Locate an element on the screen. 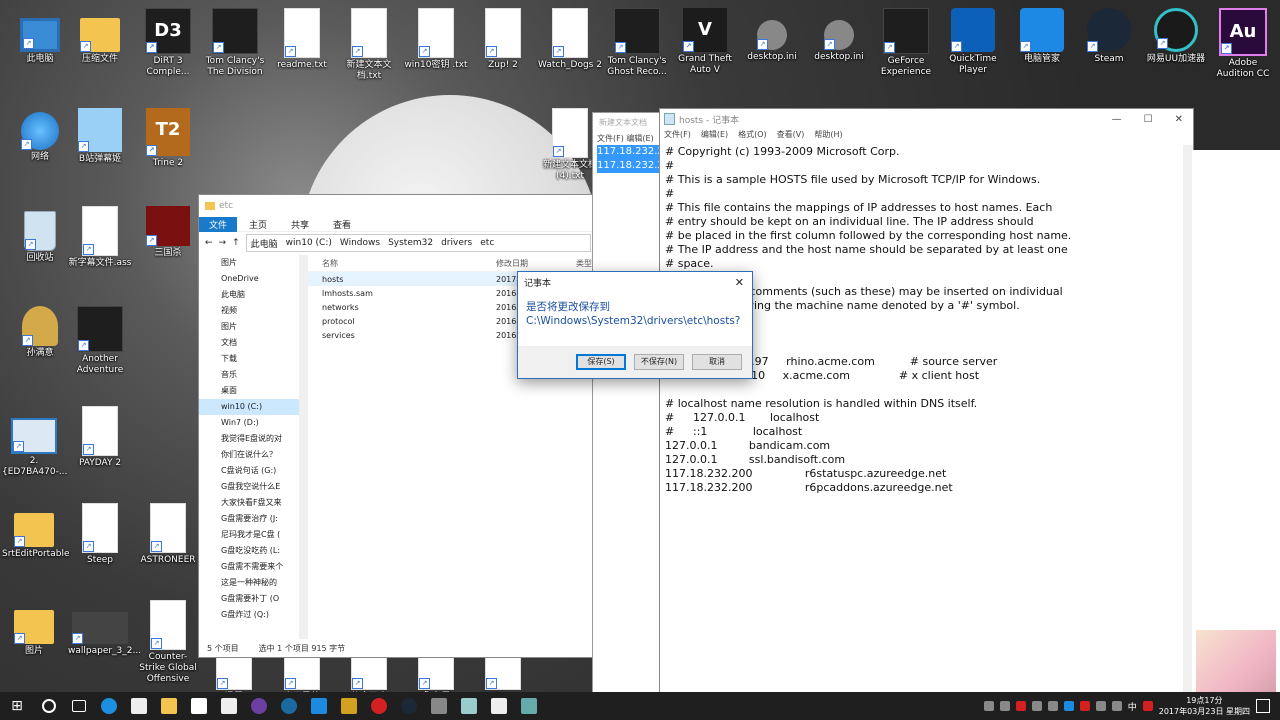  nav-item: 这是一种神秘的 is located at coordinates (249, 583).